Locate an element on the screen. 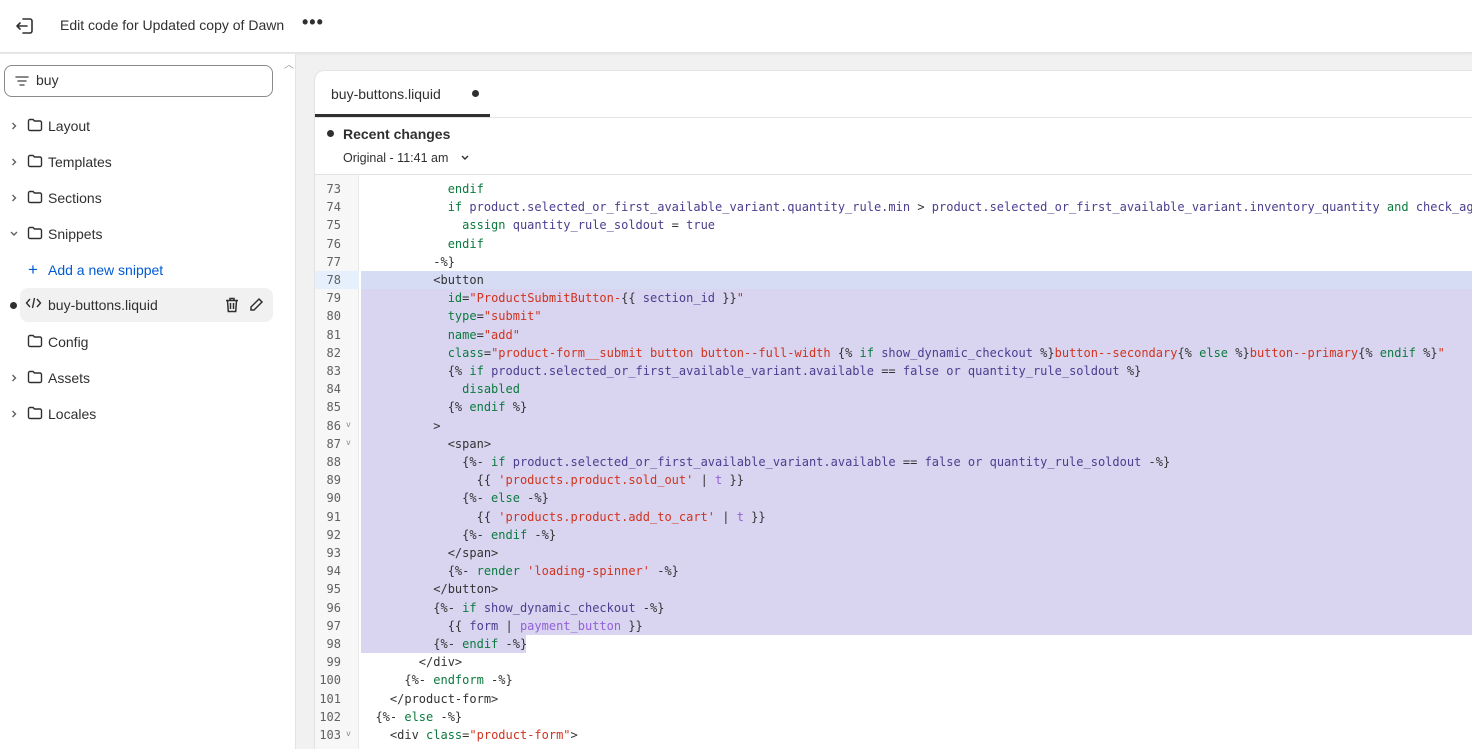  code-text: <span> is located at coordinates (426, 444).